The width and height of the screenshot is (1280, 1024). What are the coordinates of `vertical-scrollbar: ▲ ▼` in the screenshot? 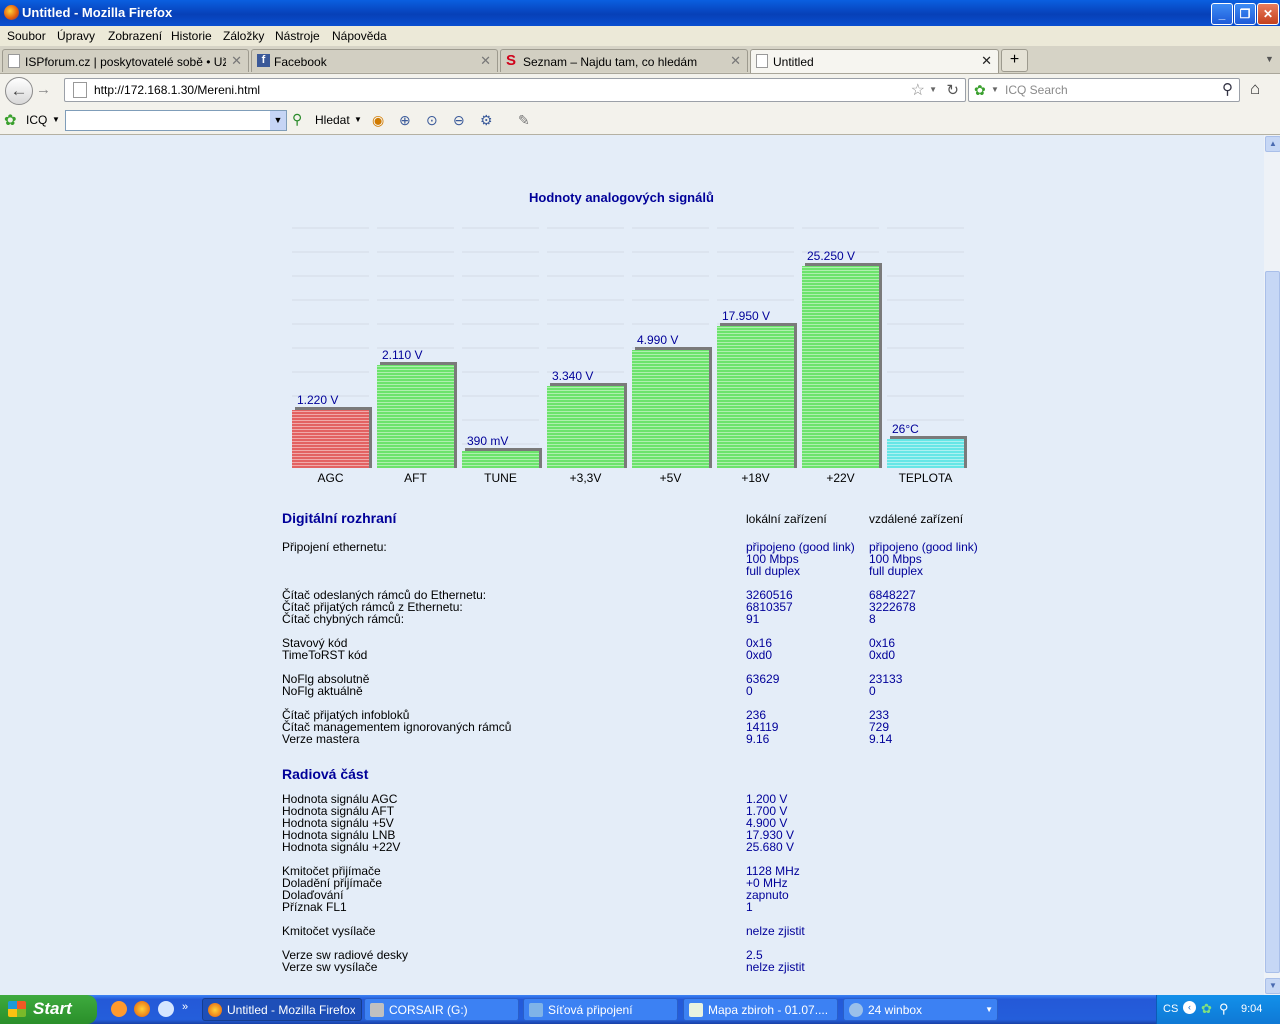 It's located at (1272, 565).